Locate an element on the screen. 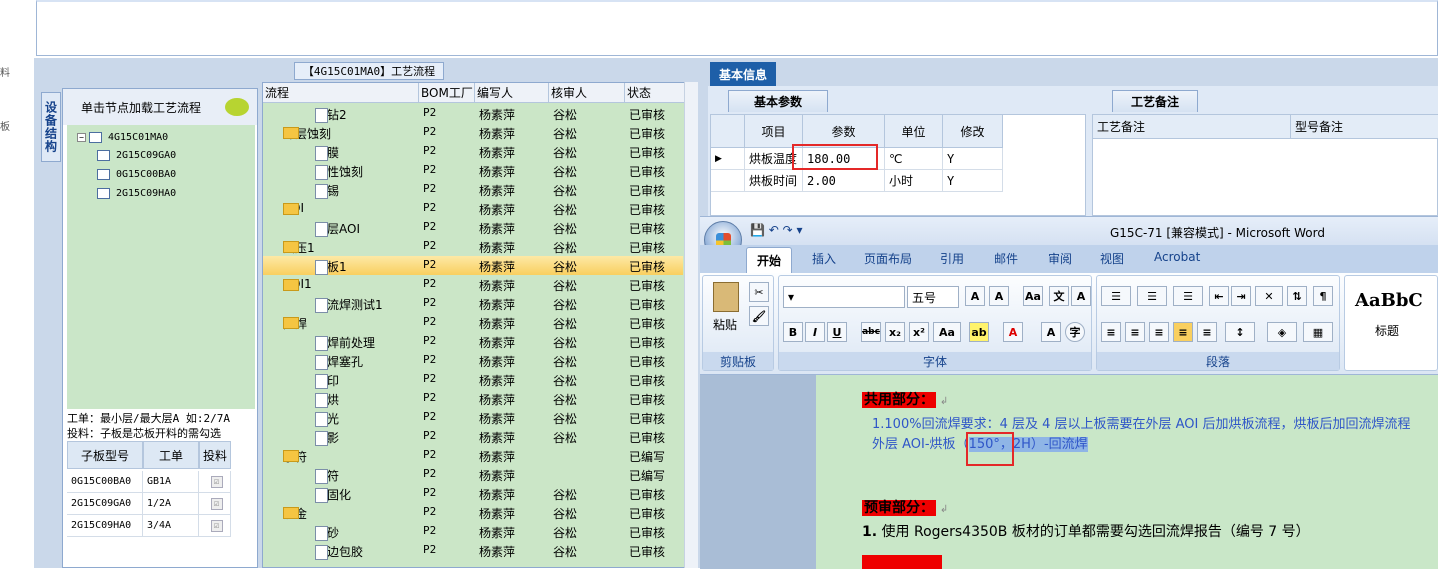 This screenshot has width=1438, height=569. paste-icon is located at coordinates (726, 297).